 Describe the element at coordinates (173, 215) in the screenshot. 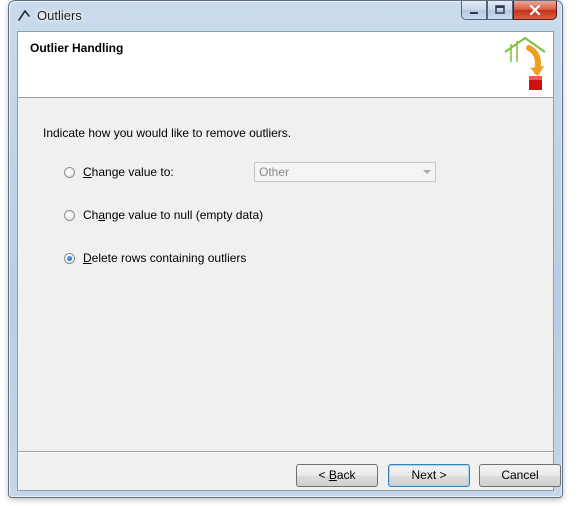

I see `option-change-to-null-label: Change value to null (empty data)` at that location.